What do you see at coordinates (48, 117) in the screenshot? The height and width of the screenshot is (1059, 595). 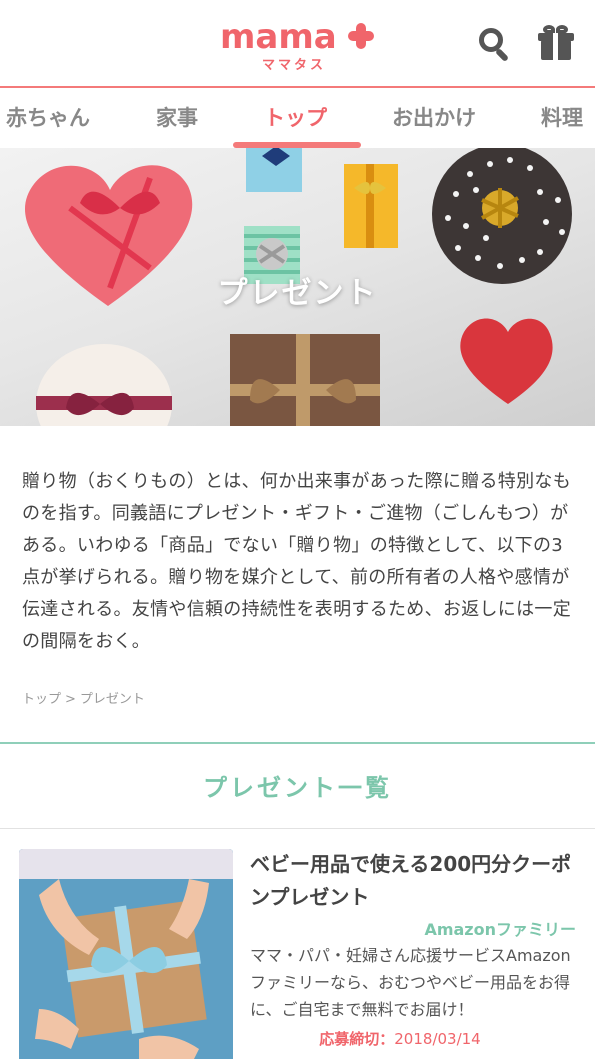 I see `tab-baby: 赤ちゃん` at bounding box center [48, 117].